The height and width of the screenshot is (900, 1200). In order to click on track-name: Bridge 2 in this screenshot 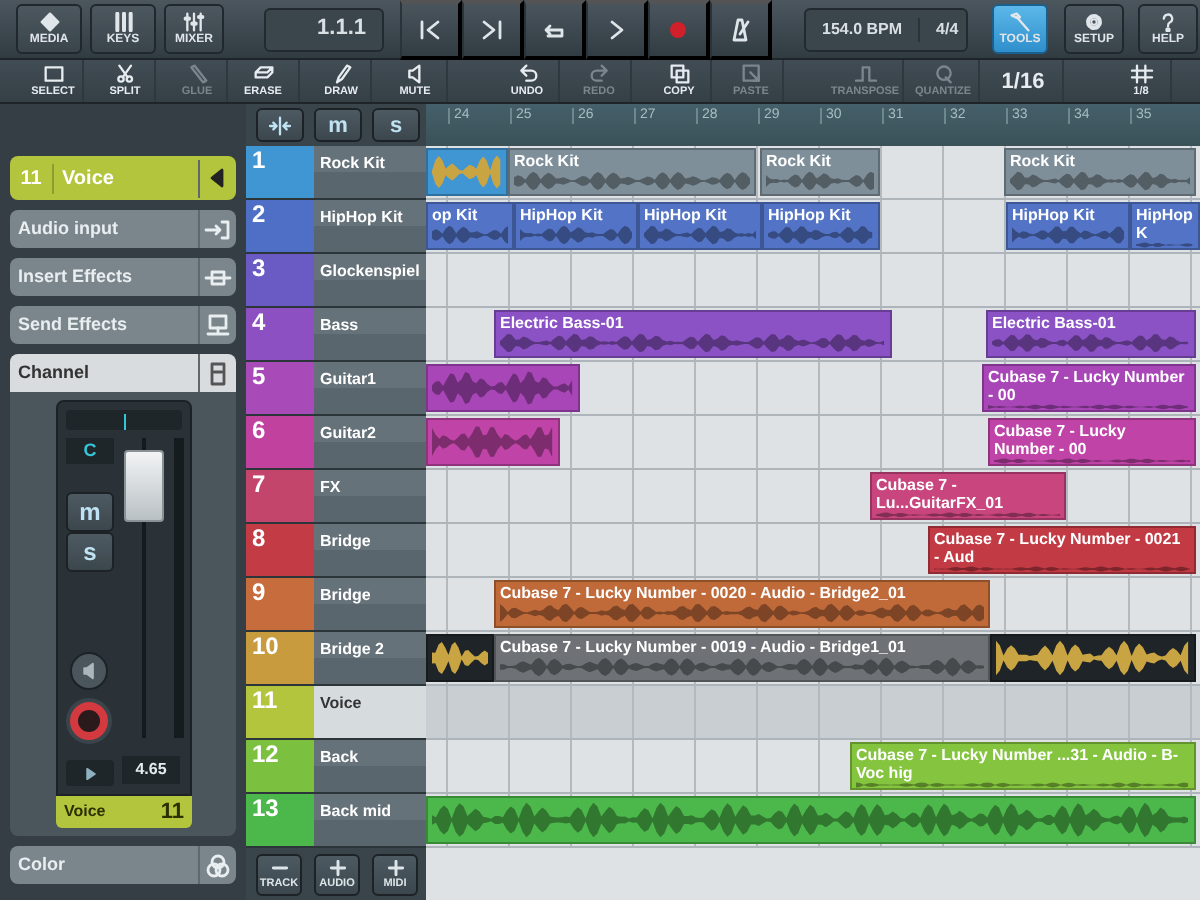, I will do `click(370, 658)`.